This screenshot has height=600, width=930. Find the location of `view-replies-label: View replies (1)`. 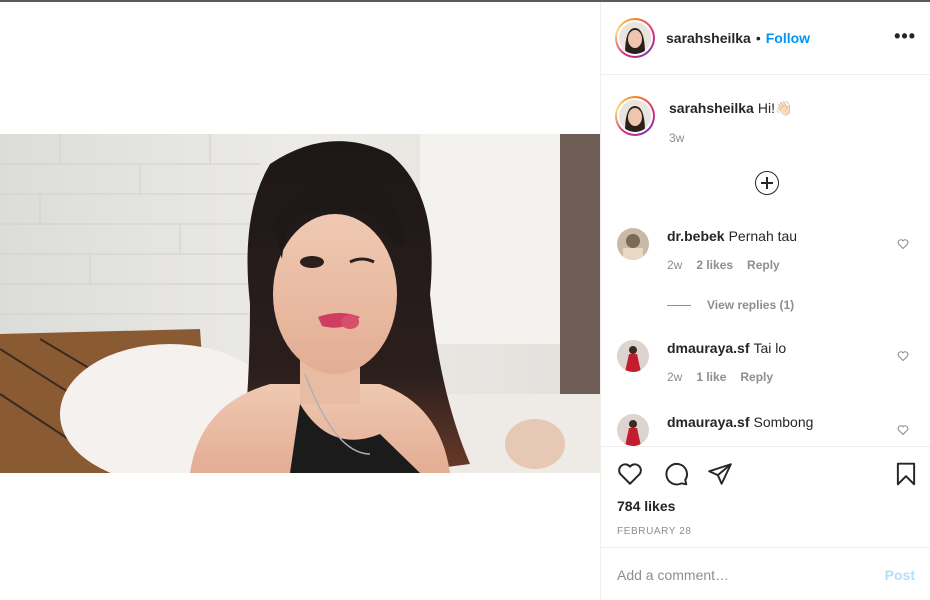

view-replies-label: View replies (1) is located at coordinates (751, 305).